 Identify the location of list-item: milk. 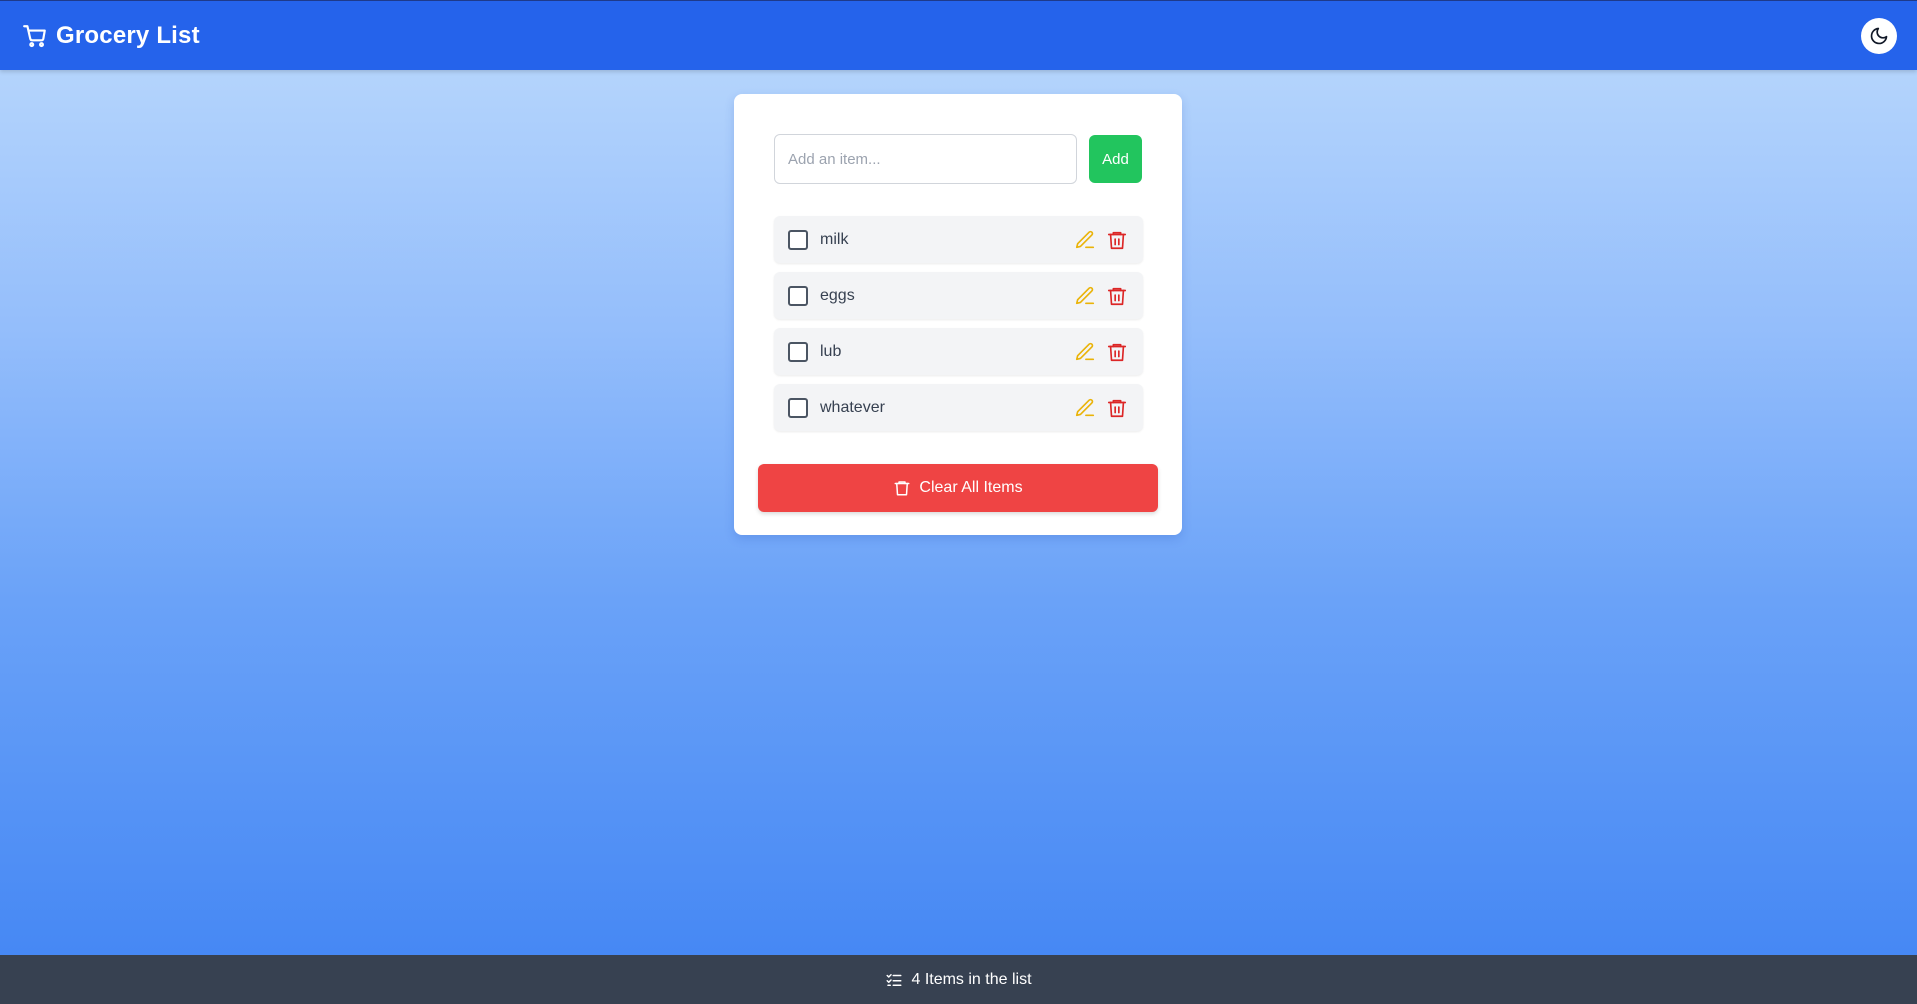
(958, 239).